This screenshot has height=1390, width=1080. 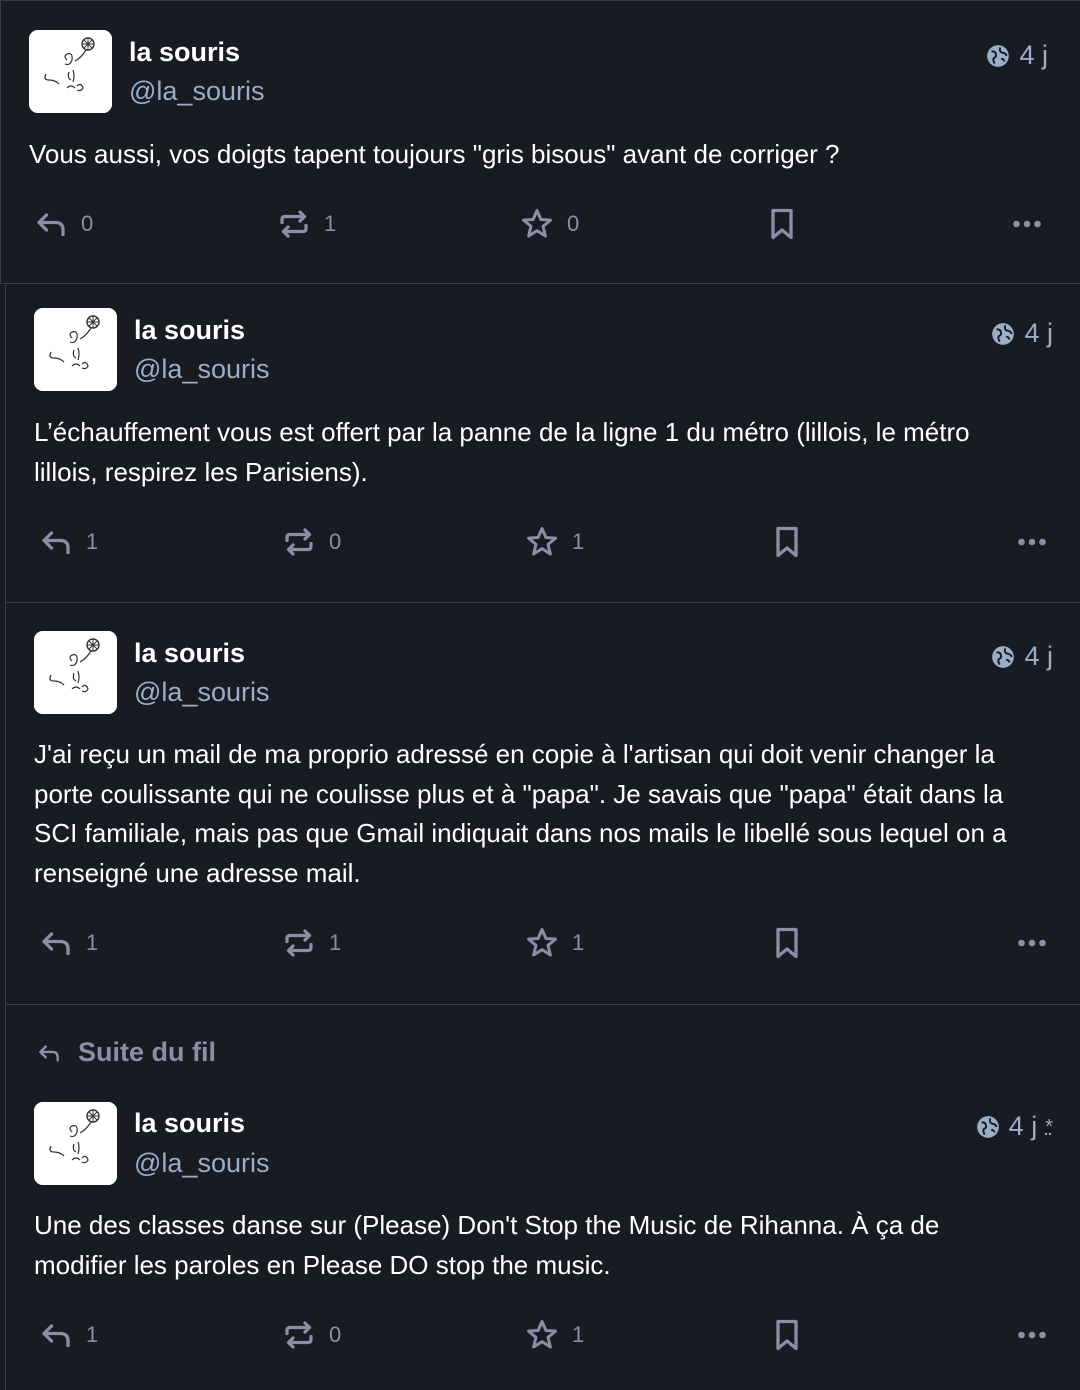 I want to click on post-meta: 4 j *, so click(x=1014, y=1126).